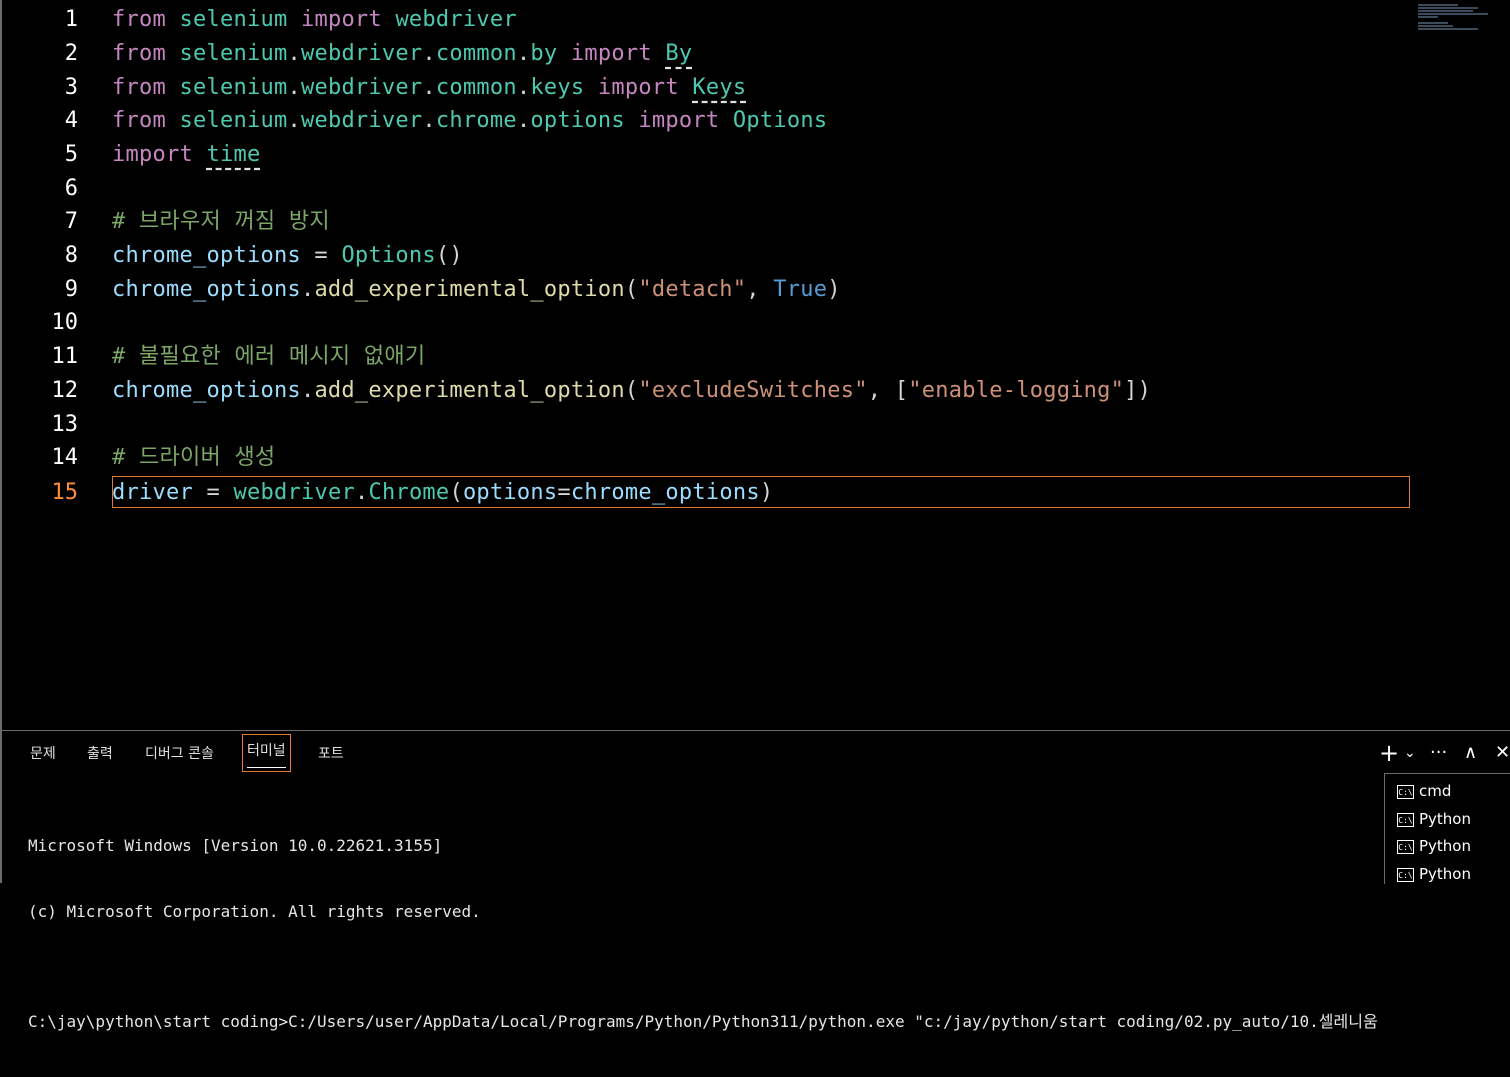 The width and height of the screenshot is (1510, 1077). What do you see at coordinates (71, 289) in the screenshot?
I see `line-number: 9` at bounding box center [71, 289].